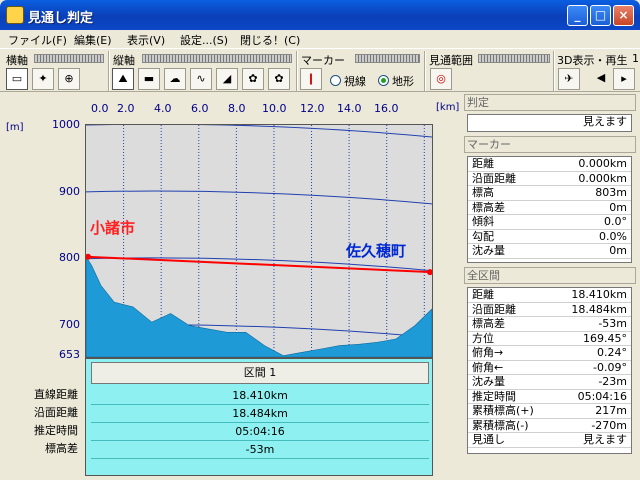 This screenshot has height=480, width=640. I want to click on marker-row: 標高差 0m, so click(549, 207).